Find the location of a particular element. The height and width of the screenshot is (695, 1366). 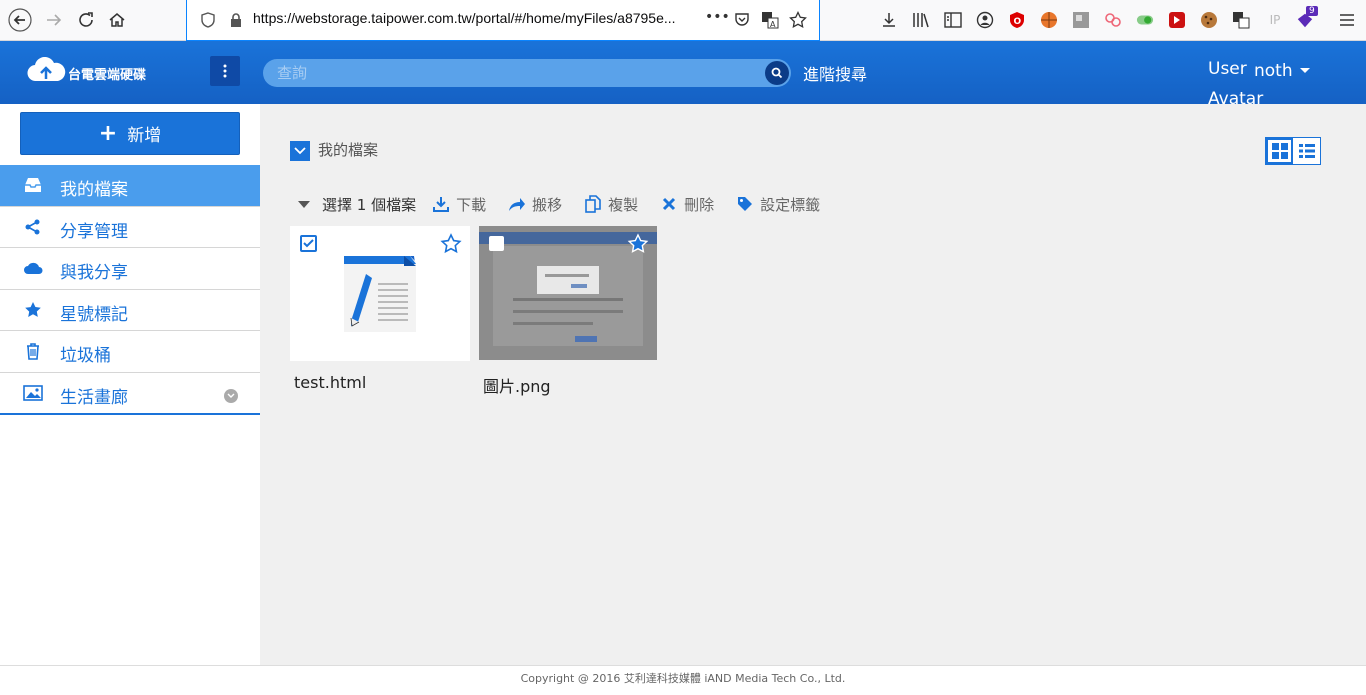

translate-icon: A is located at coordinates (770, 20).